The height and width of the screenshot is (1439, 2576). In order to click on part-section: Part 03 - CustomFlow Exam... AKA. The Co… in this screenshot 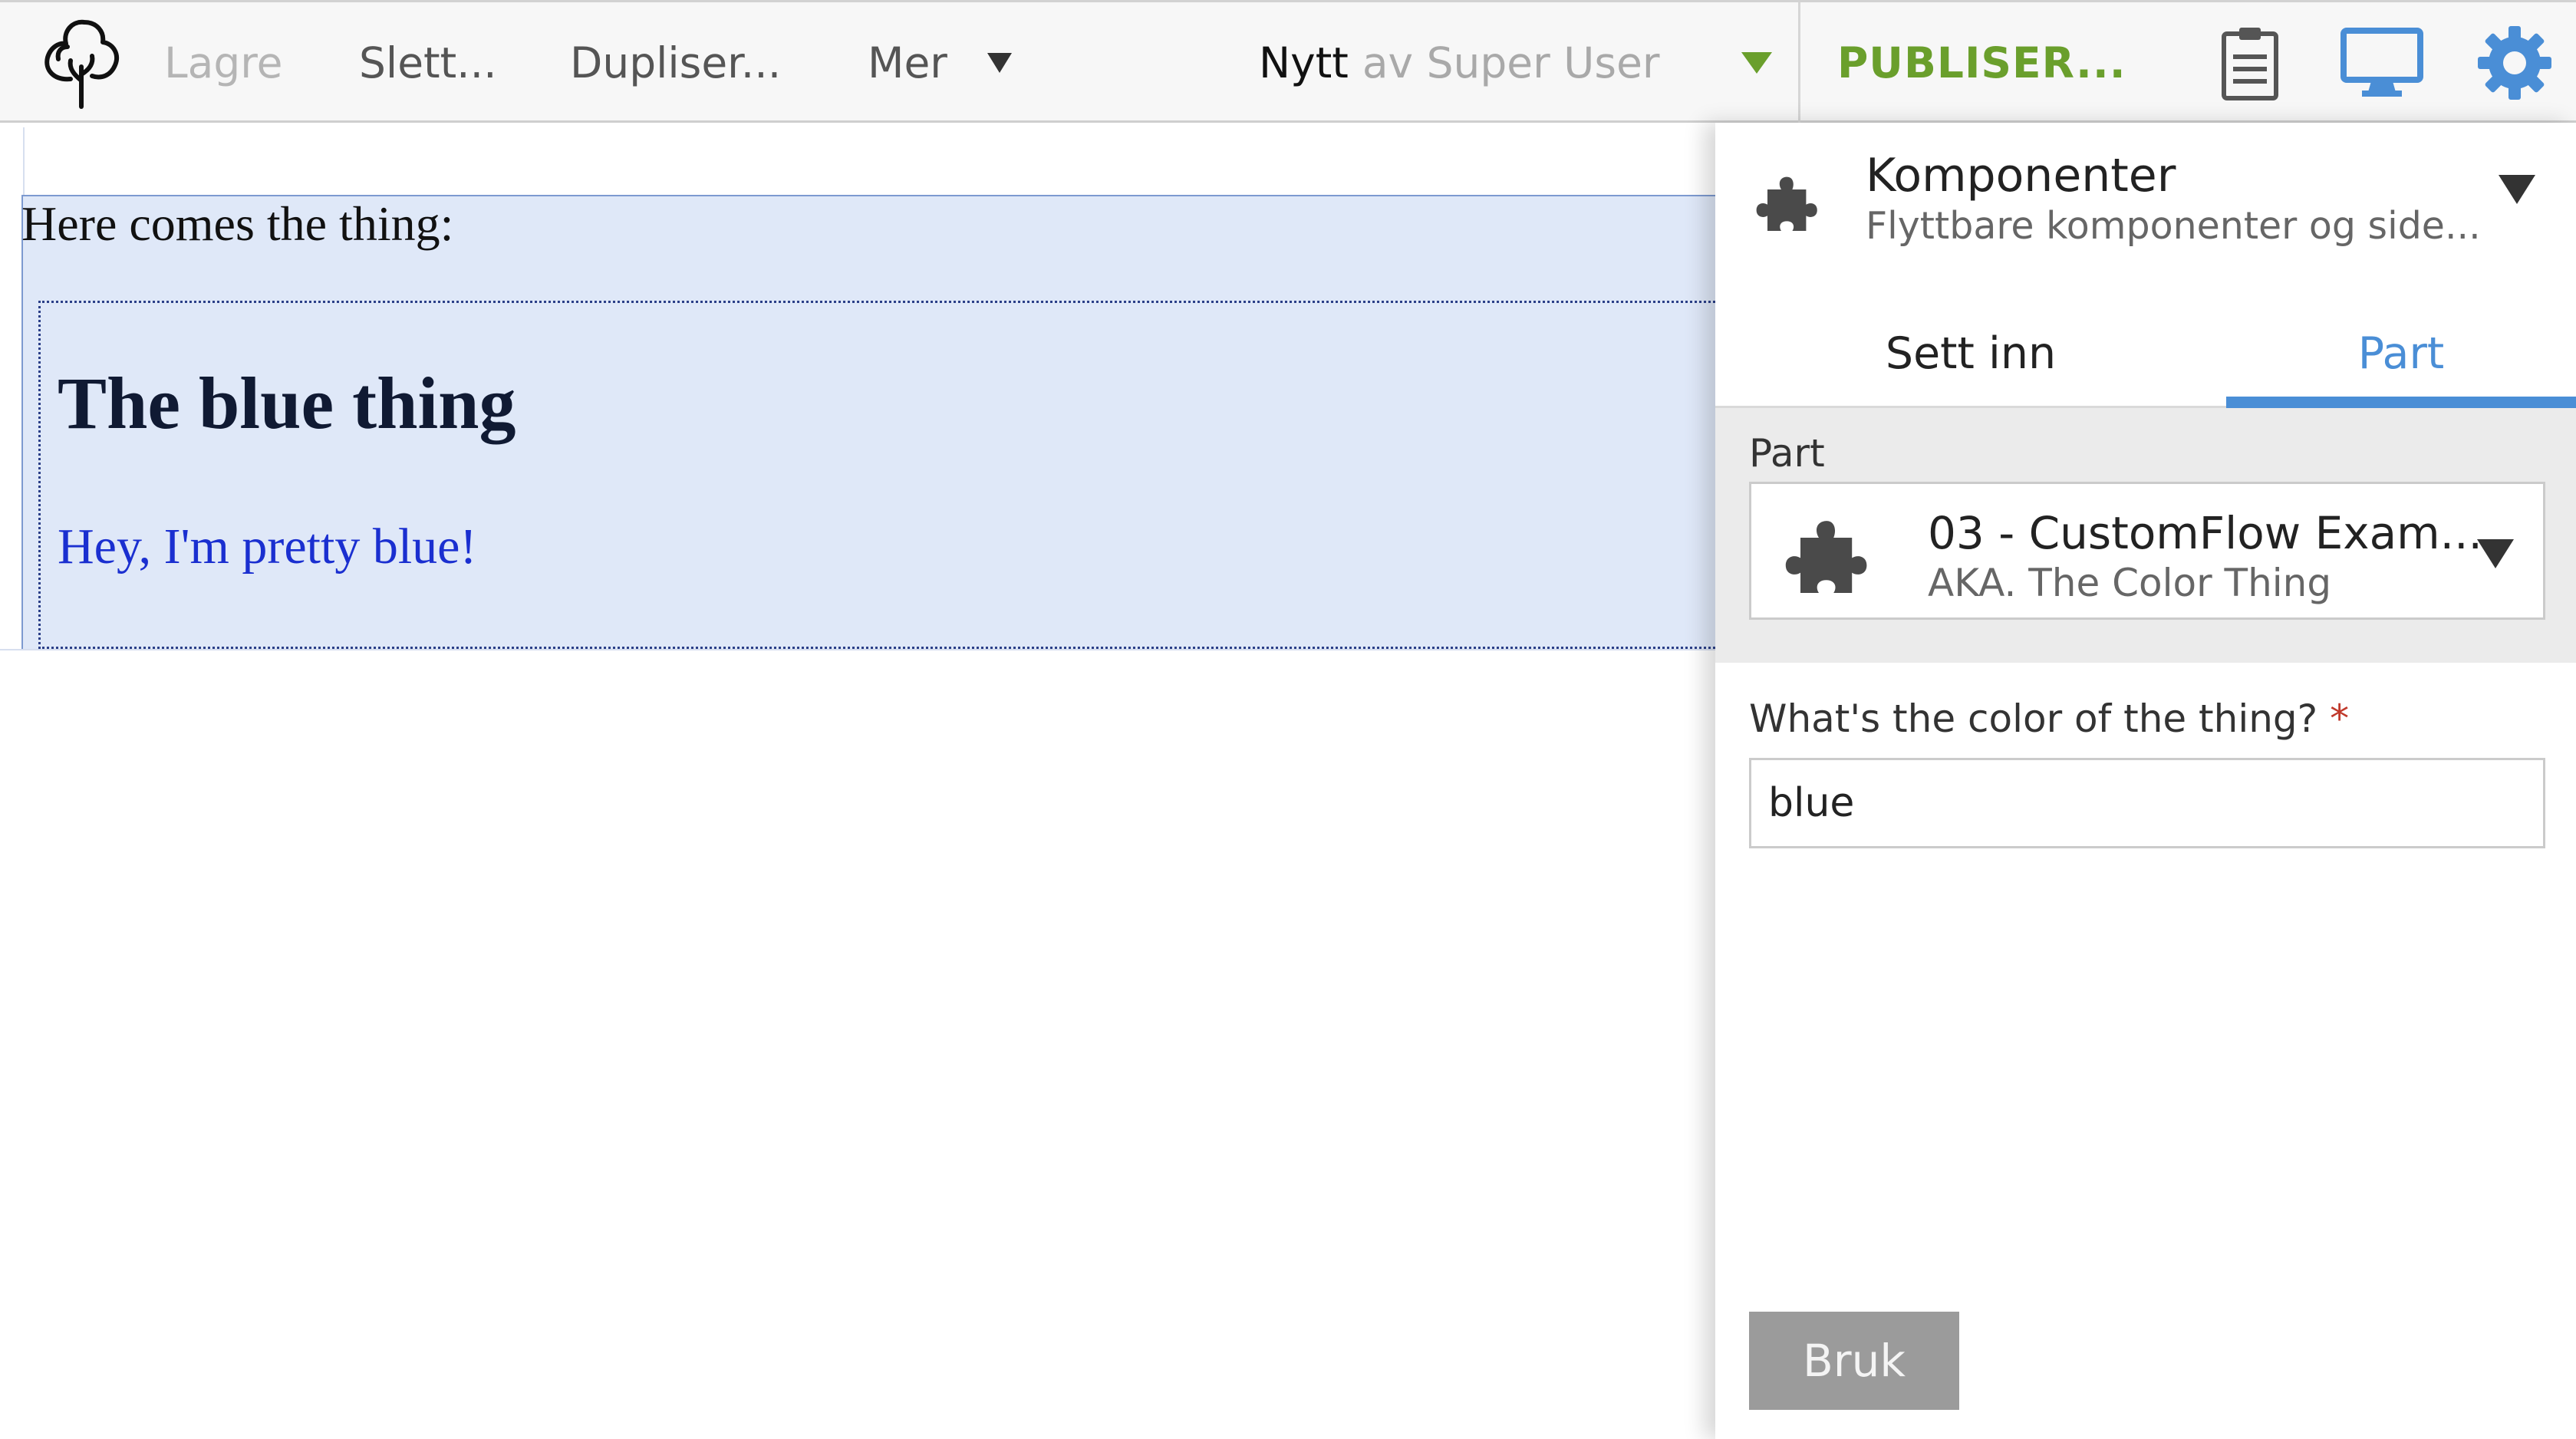, I will do `click(2145, 535)`.